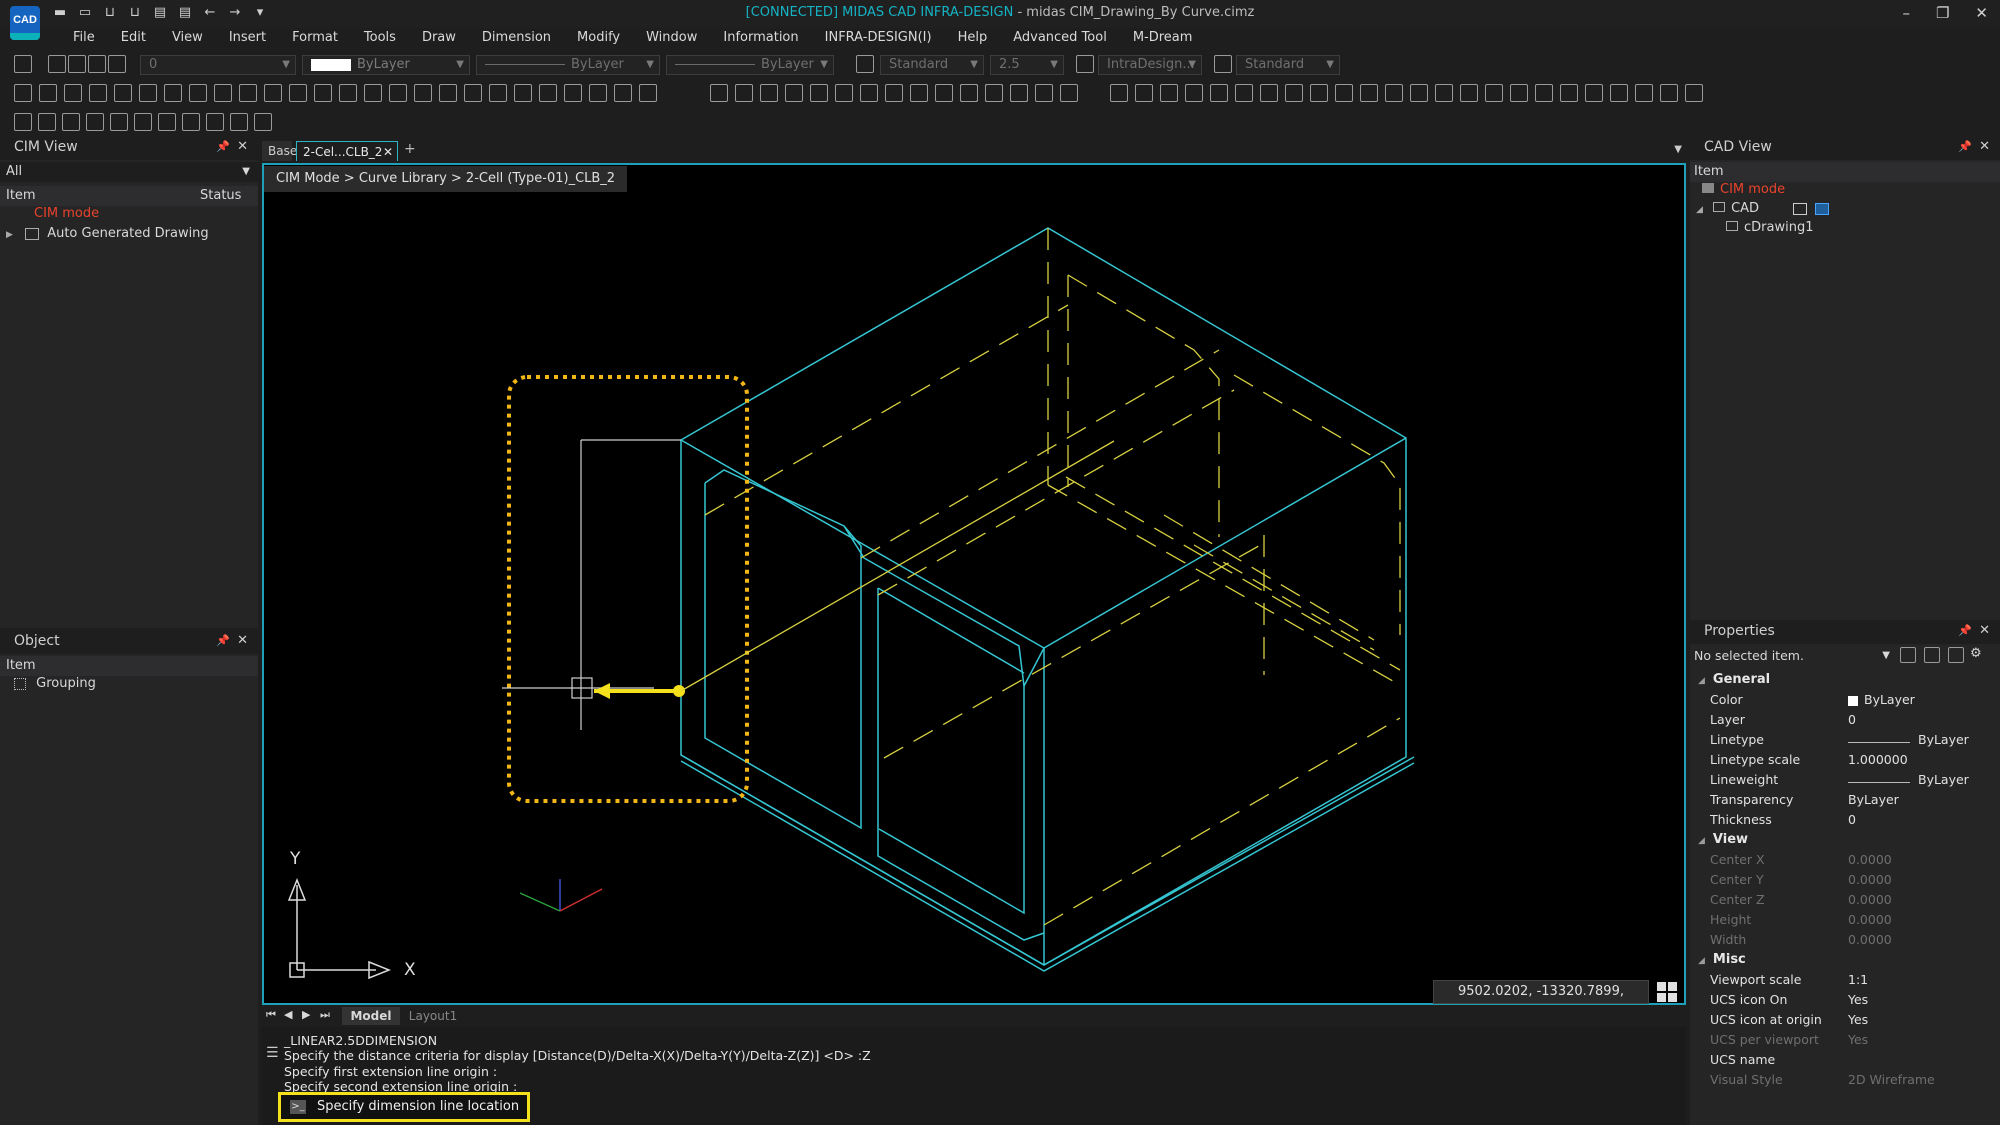 The image size is (2000, 1125). I want to click on menu-m-dream: M-Dream, so click(1163, 40).